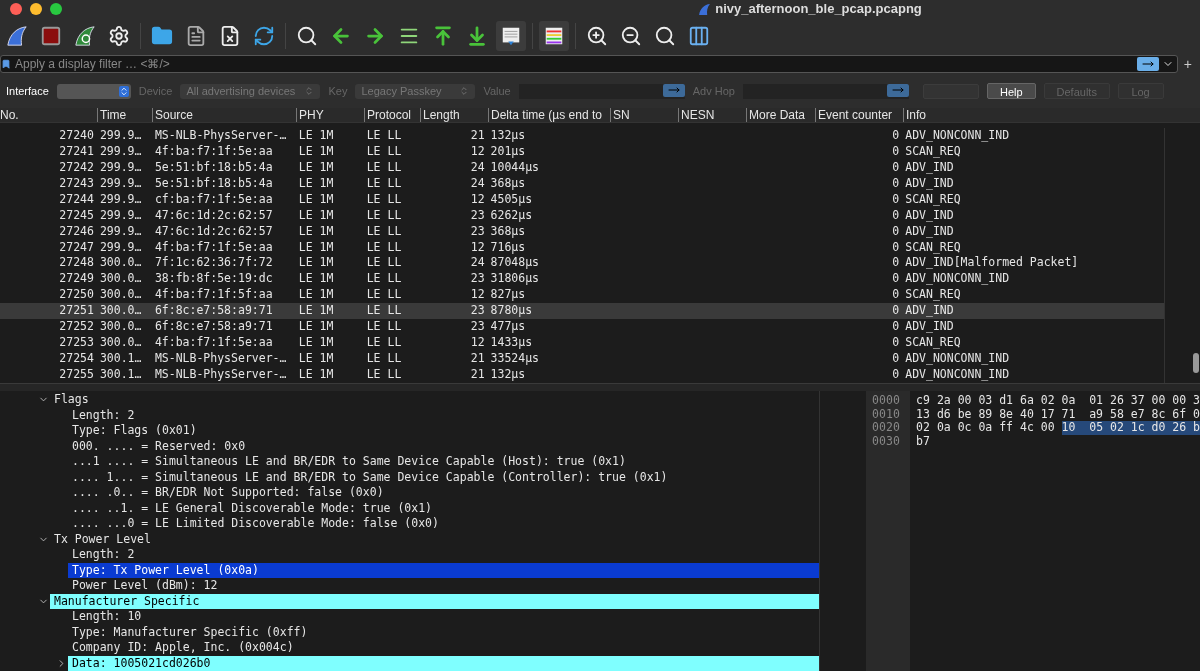 The image size is (1200, 671). What do you see at coordinates (933, 199) in the screenshot?
I see `table-cell-text: SCAN_REQ` at bounding box center [933, 199].